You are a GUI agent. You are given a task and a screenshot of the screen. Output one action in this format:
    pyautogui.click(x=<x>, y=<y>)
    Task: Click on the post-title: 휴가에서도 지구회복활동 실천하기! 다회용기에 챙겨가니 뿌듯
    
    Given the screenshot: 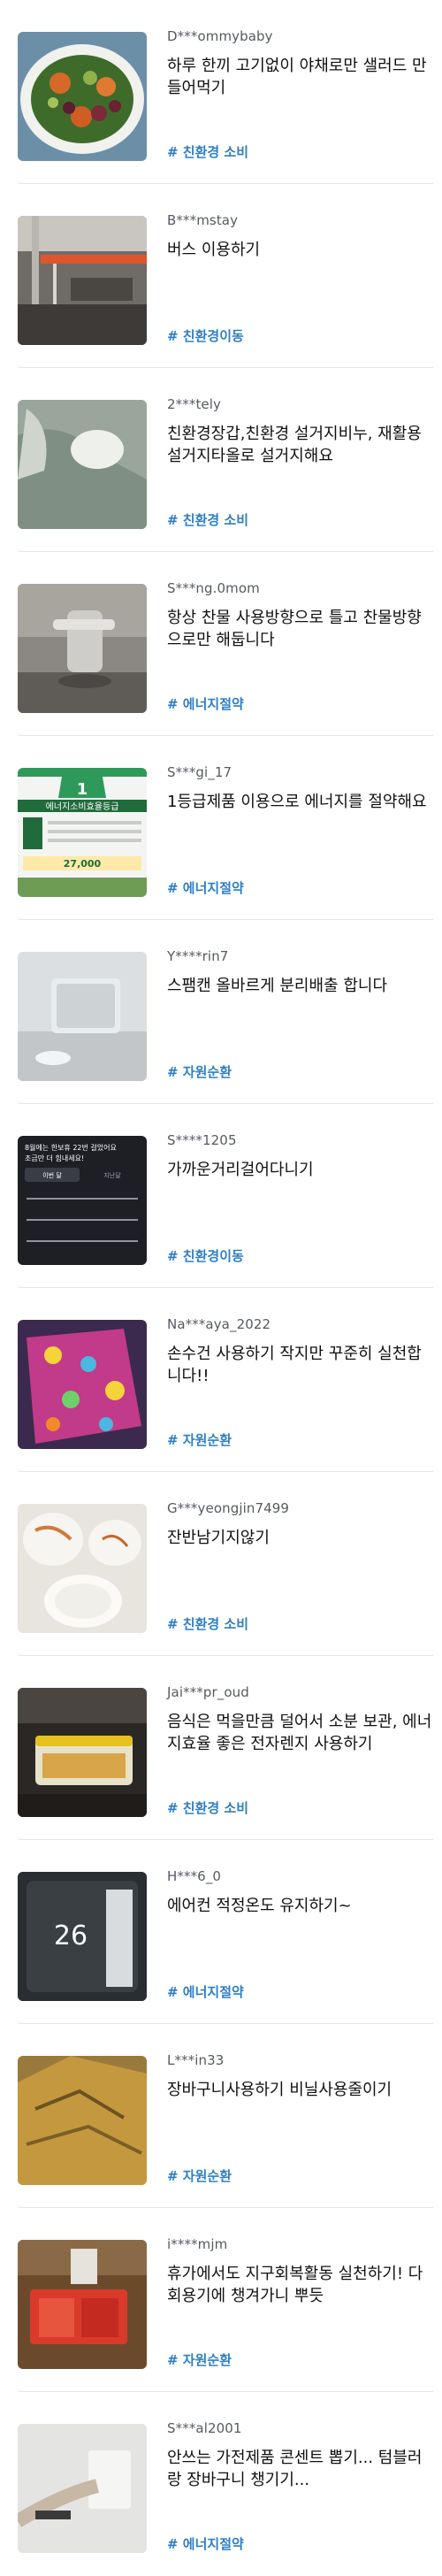 What is the action you would take?
    pyautogui.click(x=299, y=2285)
    